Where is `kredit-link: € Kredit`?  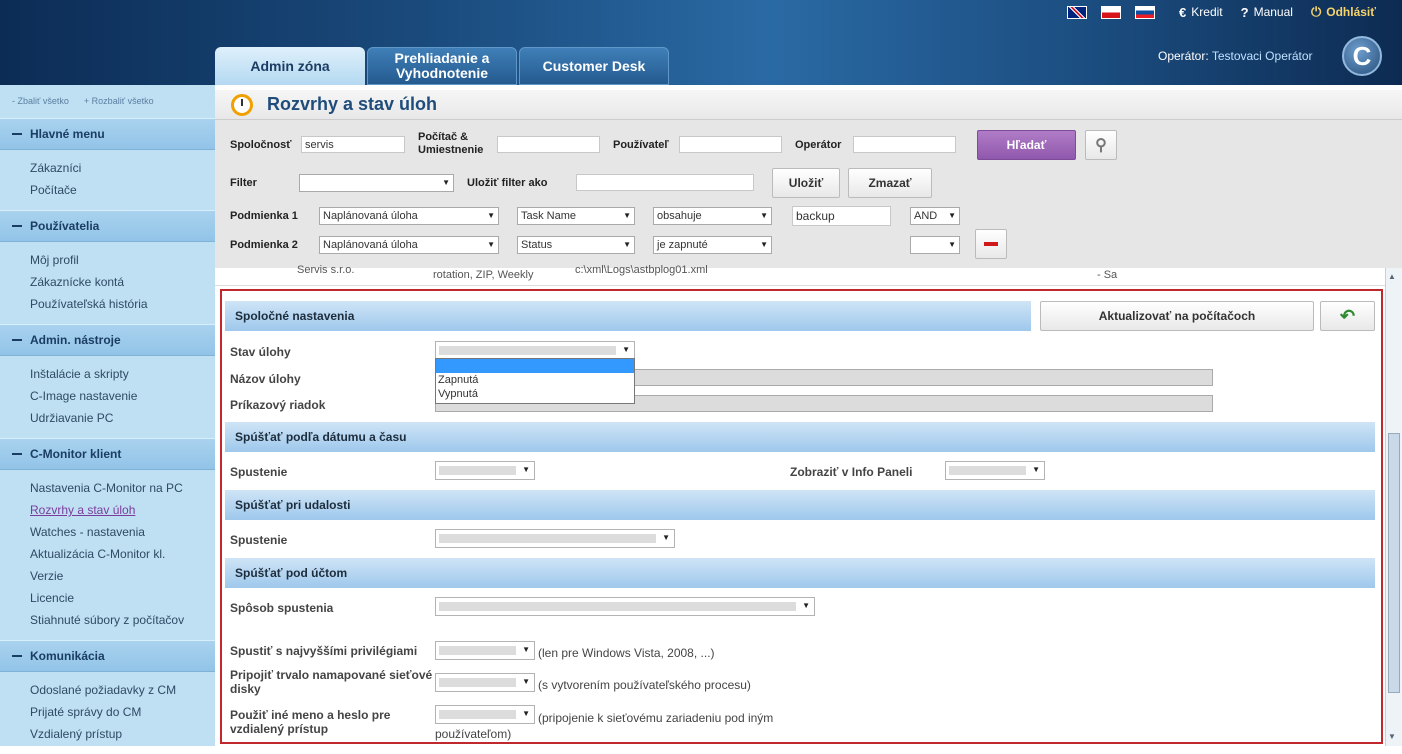 kredit-link: € Kredit is located at coordinates (1201, 12).